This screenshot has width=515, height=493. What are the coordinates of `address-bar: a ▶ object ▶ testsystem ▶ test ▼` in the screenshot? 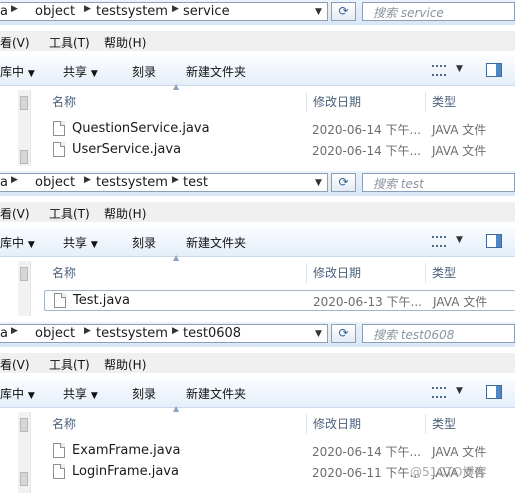 It's located at (164, 182).